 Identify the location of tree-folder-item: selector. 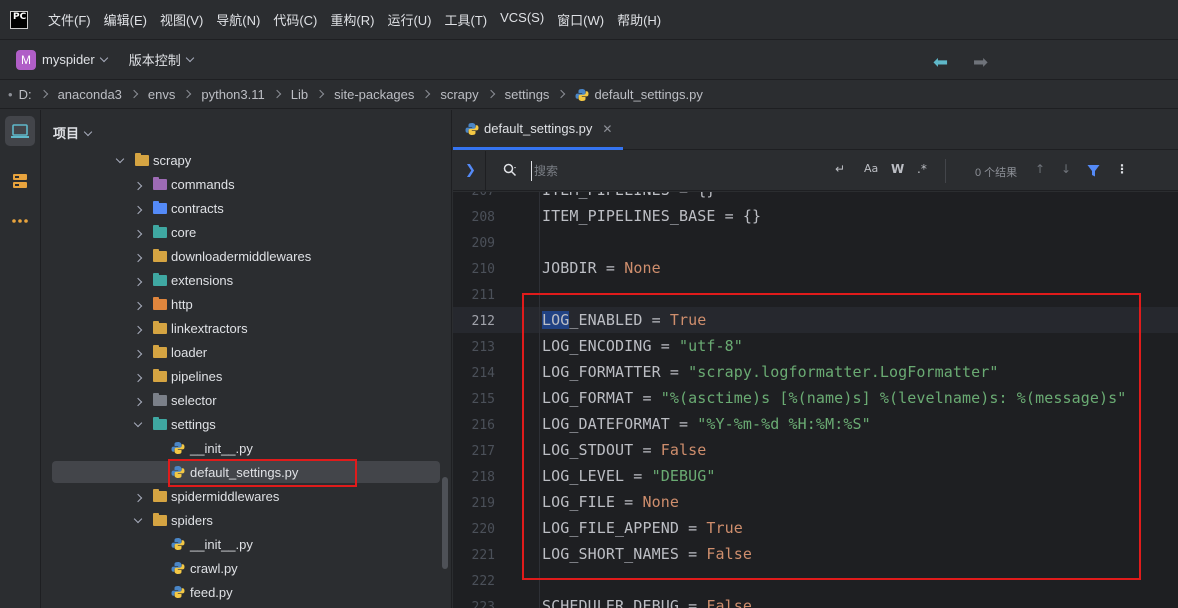
(251, 400).